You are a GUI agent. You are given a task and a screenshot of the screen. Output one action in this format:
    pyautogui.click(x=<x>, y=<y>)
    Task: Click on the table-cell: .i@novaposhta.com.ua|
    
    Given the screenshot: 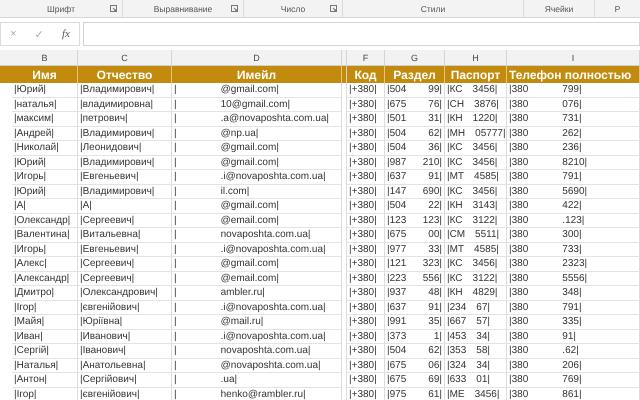 What is the action you would take?
    pyautogui.click(x=273, y=249)
    